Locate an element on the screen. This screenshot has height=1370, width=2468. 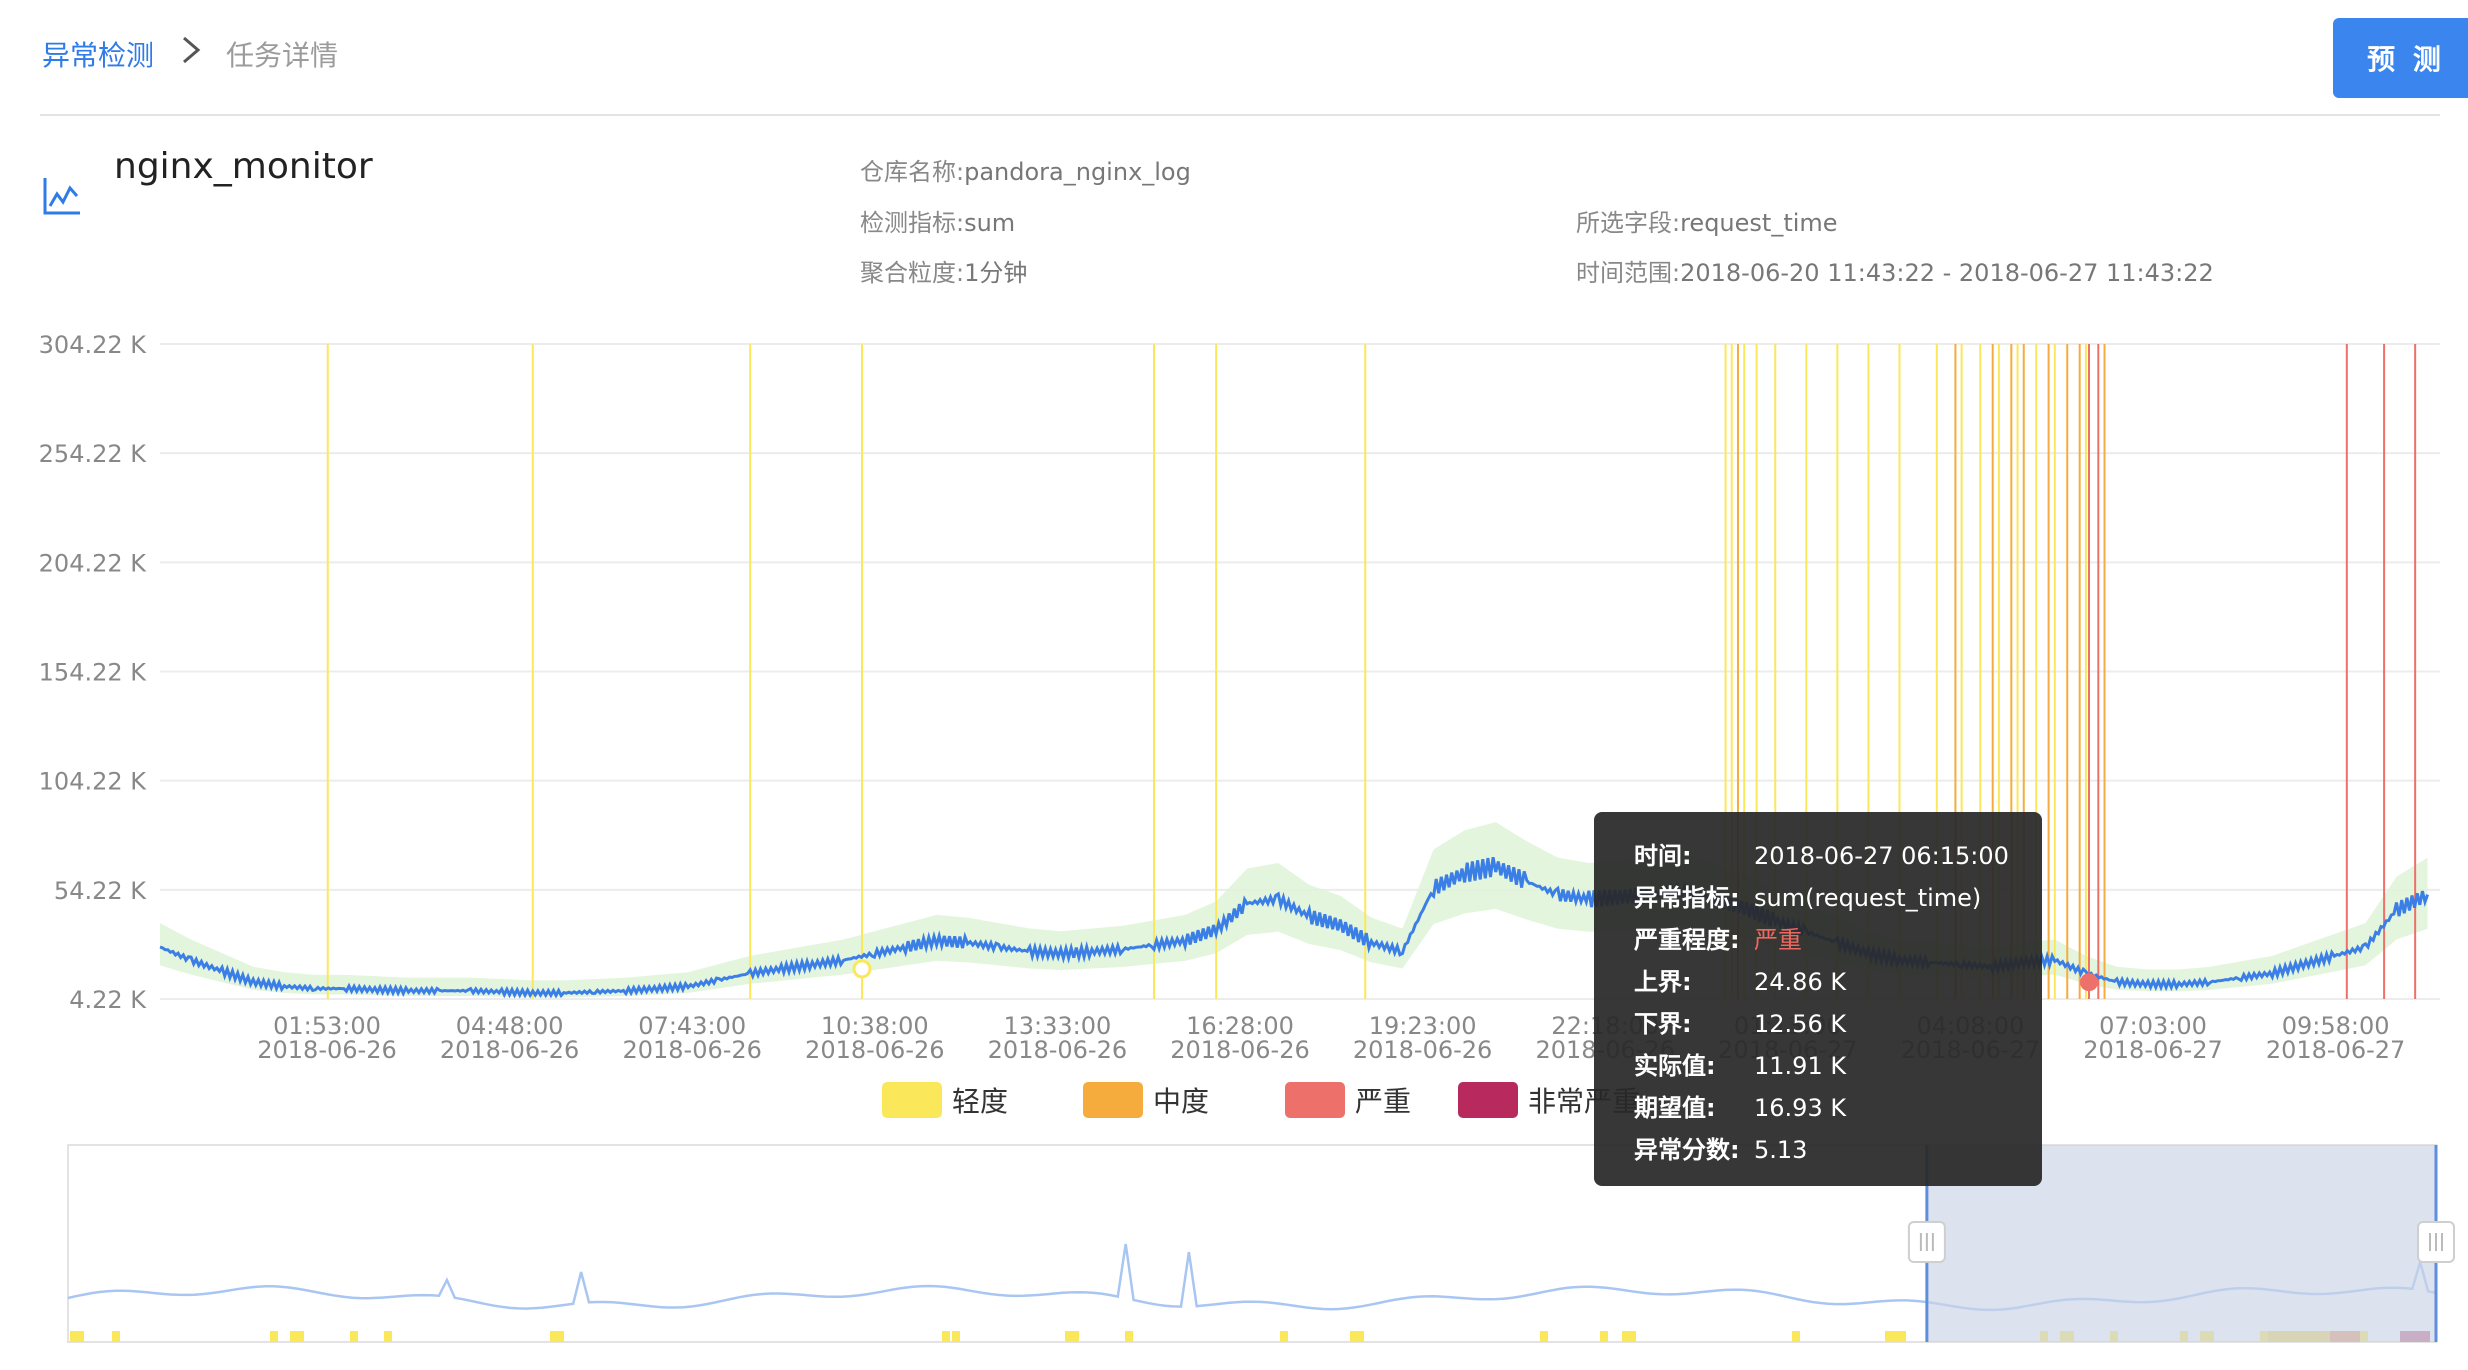
tooltip-metric-label: 异常指标: is located at coordinates (1687, 898).